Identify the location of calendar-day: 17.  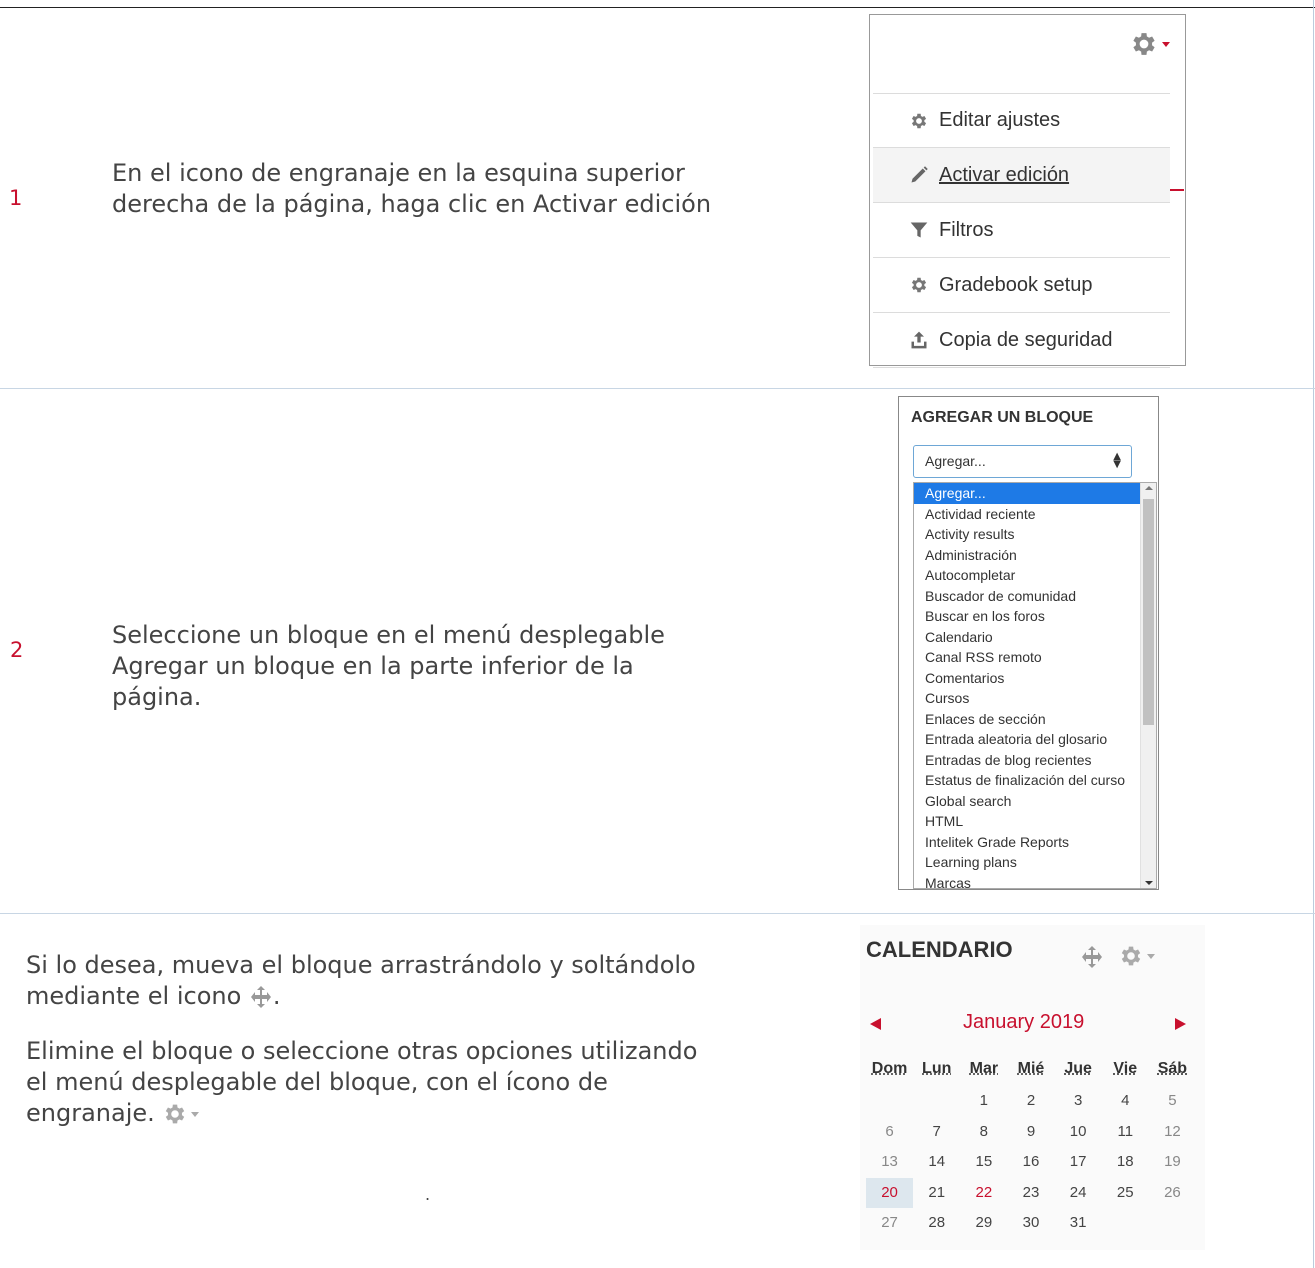
(1078, 1162).